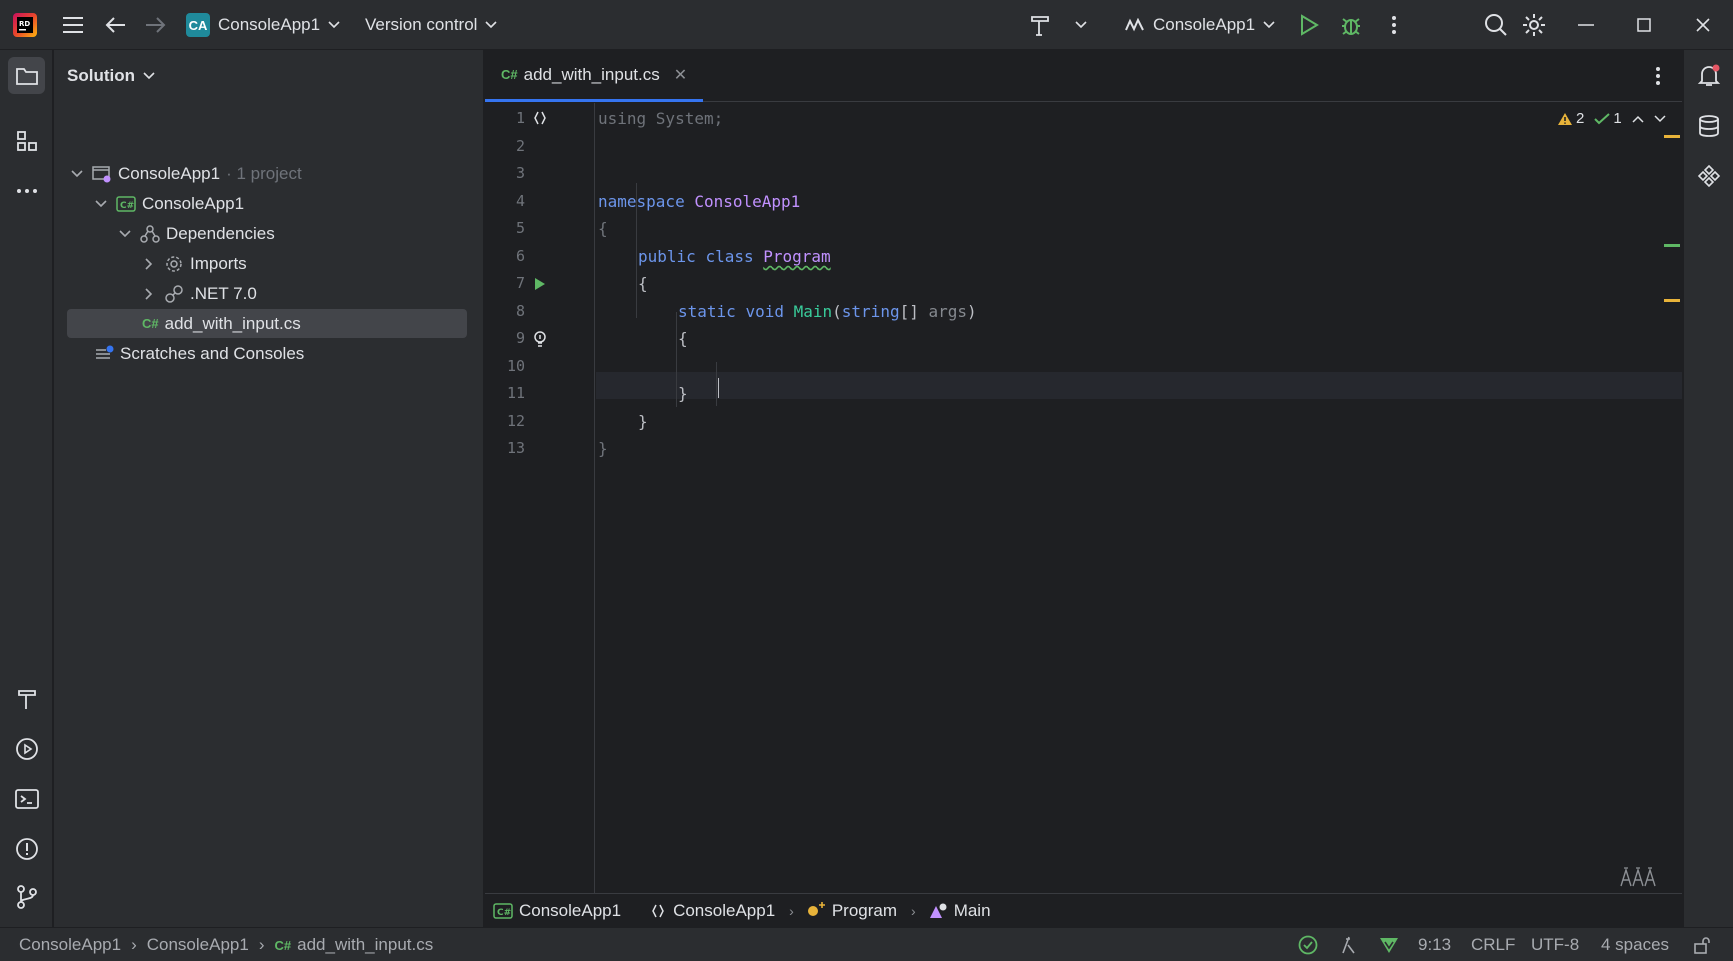 This screenshot has width=1733, height=961. Describe the element at coordinates (1702, 944) in the screenshot. I see `lock-icon` at that location.